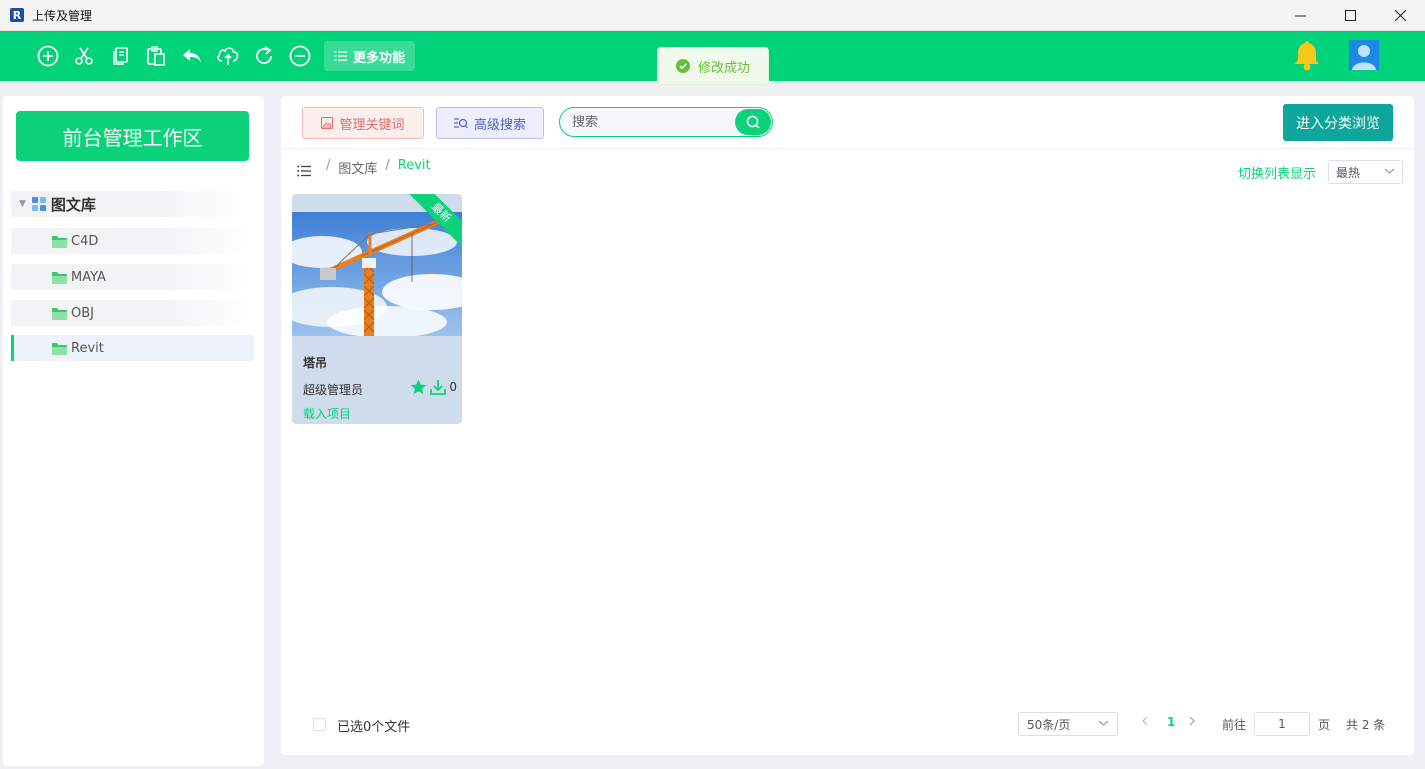 The height and width of the screenshot is (769, 1425). Describe the element at coordinates (712, 15) in the screenshot. I see `window-titlebar: R 上传及管理` at that location.